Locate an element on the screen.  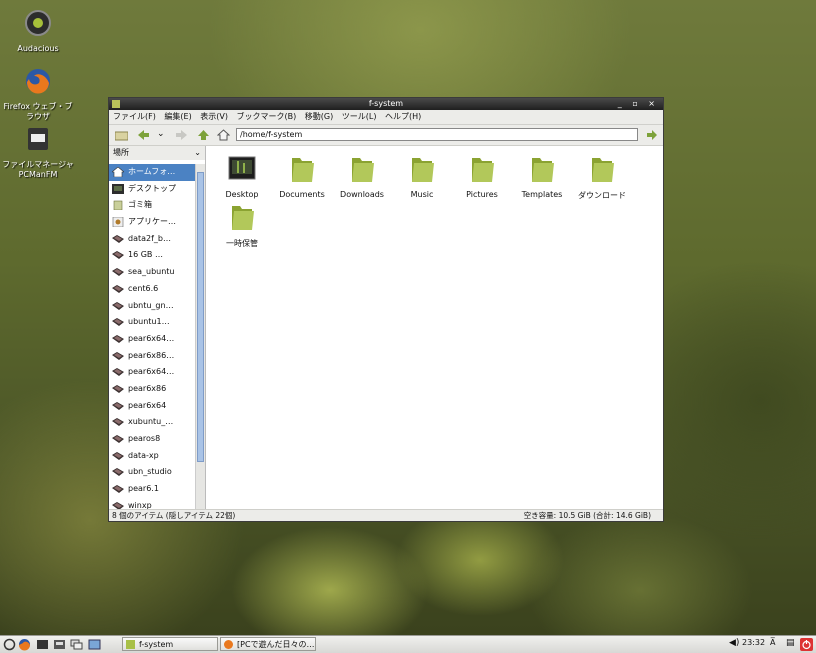
history-dropdown-chevron-icon: ⌄ is located at coordinates (161, 134).